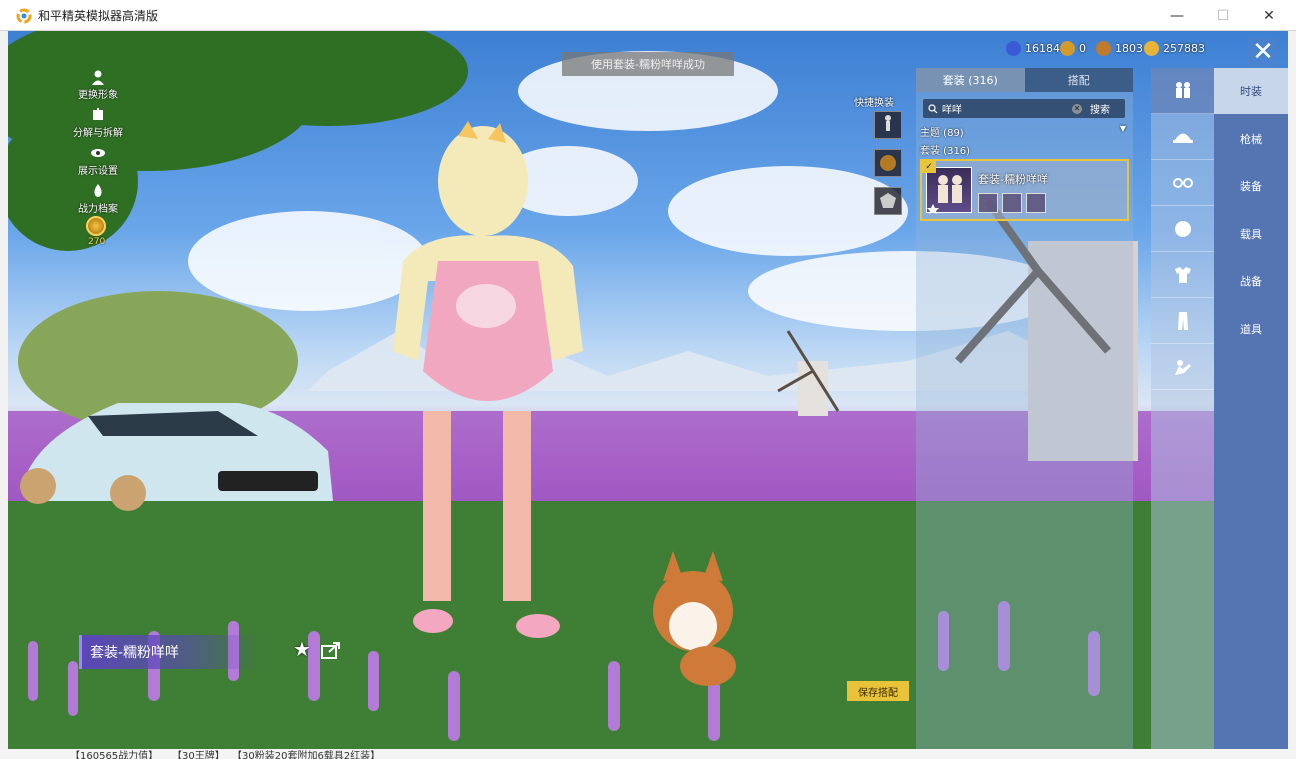 The width and height of the screenshot is (1296, 759). I want to click on rail-pants, so click(1182, 321).